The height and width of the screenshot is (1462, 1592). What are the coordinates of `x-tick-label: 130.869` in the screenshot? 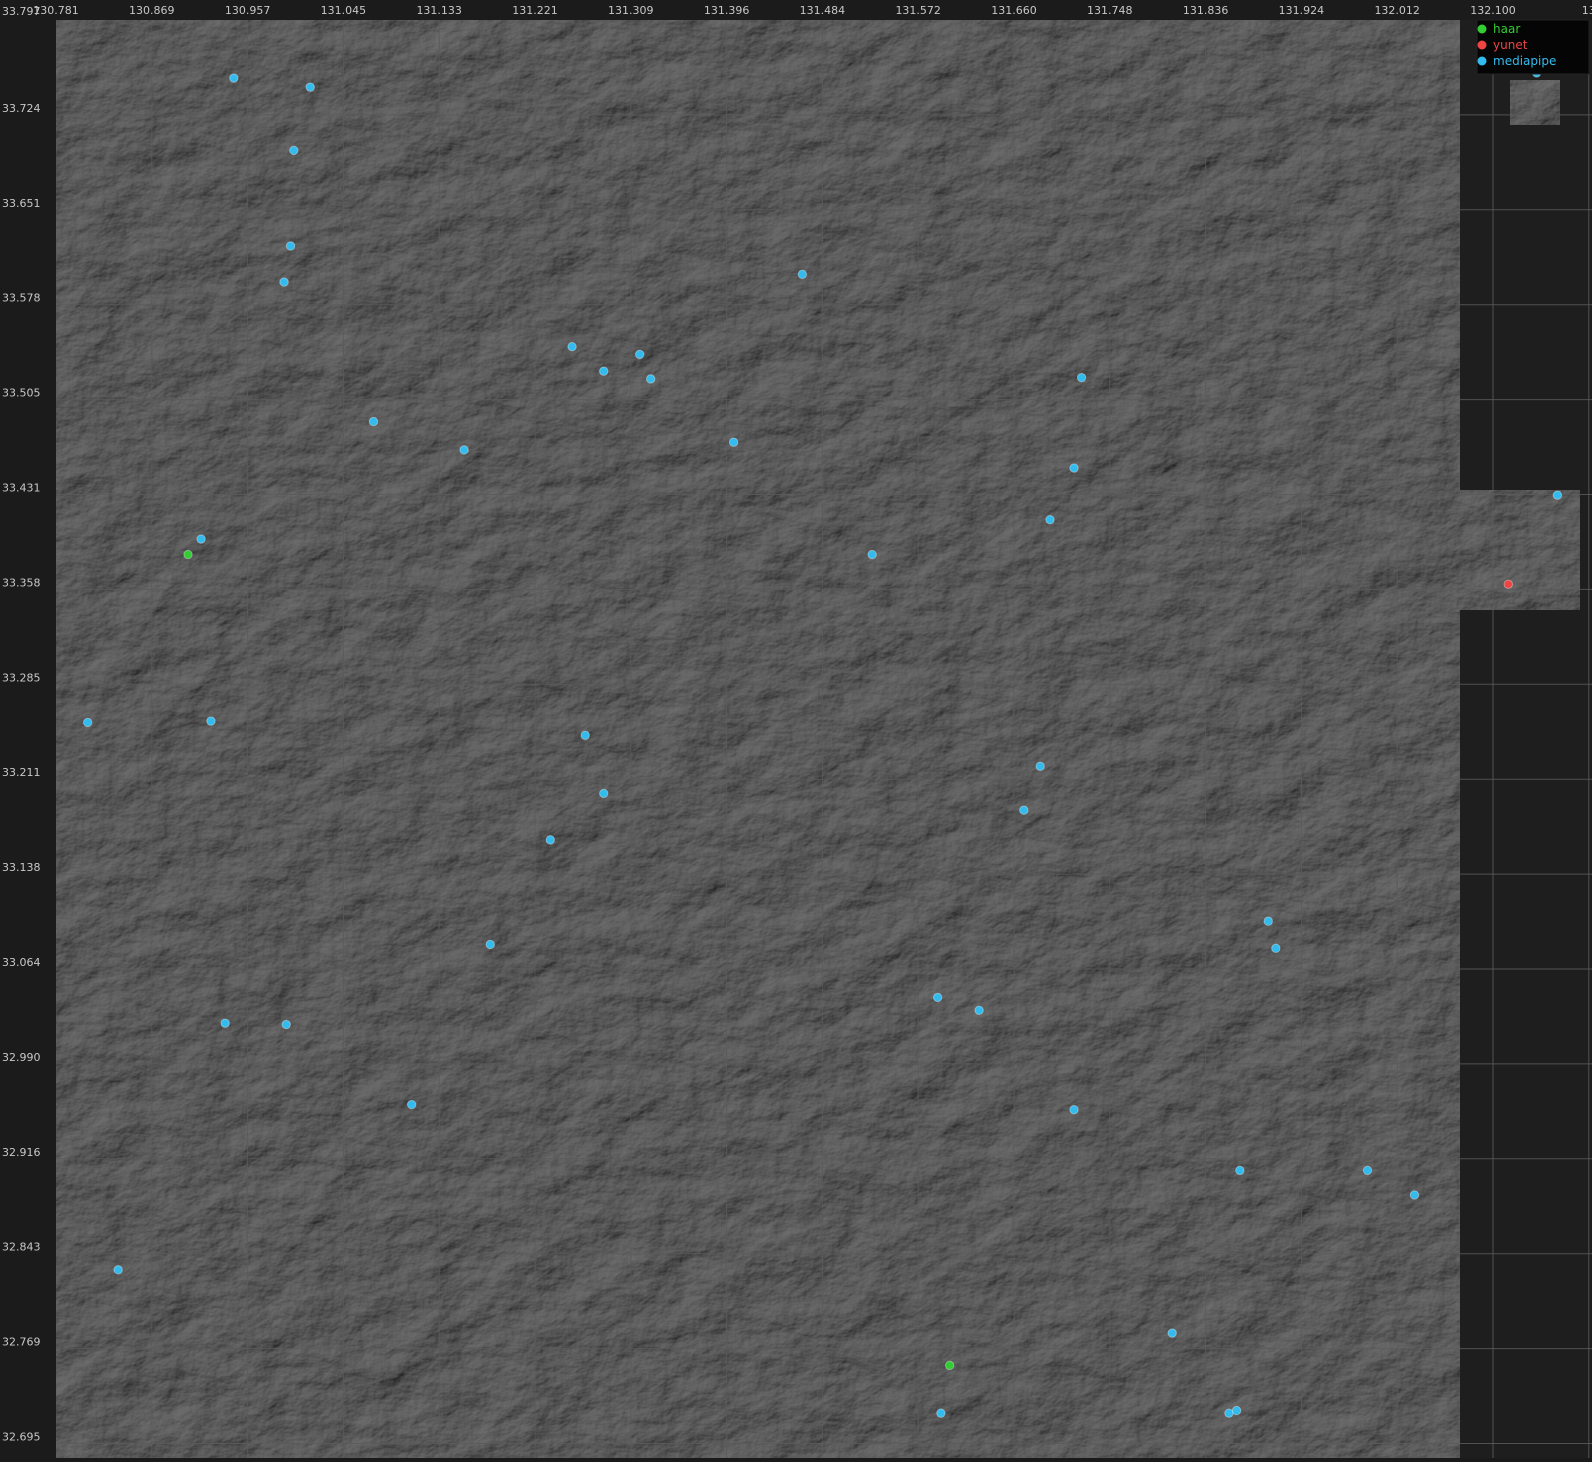 It's located at (152, 10).